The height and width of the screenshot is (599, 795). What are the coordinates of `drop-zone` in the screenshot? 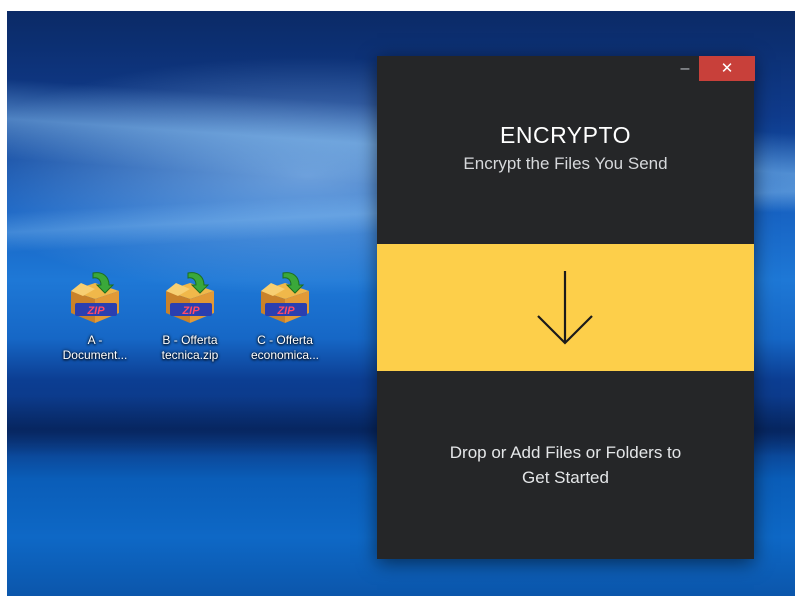 It's located at (565, 307).